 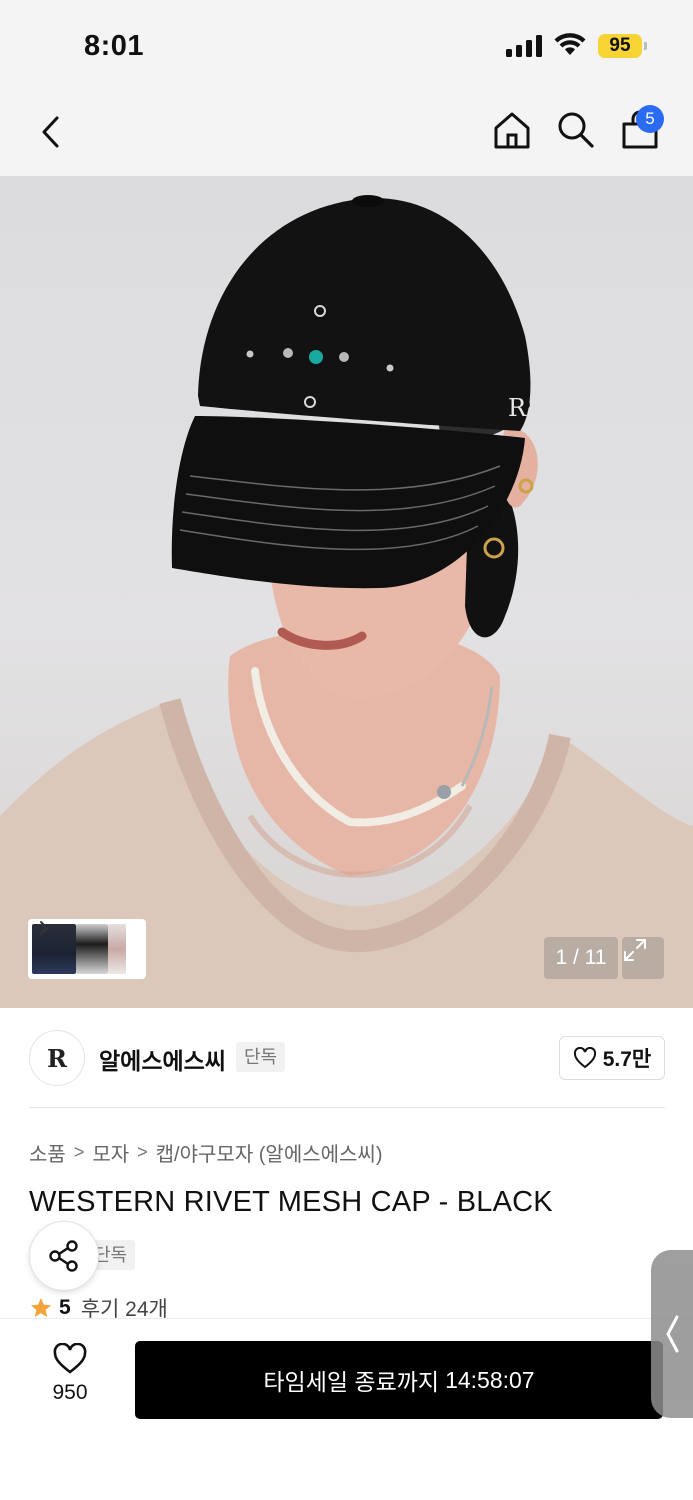 What do you see at coordinates (620, 46) in the screenshot?
I see `battery-indicator: 95` at bounding box center [620, 46].